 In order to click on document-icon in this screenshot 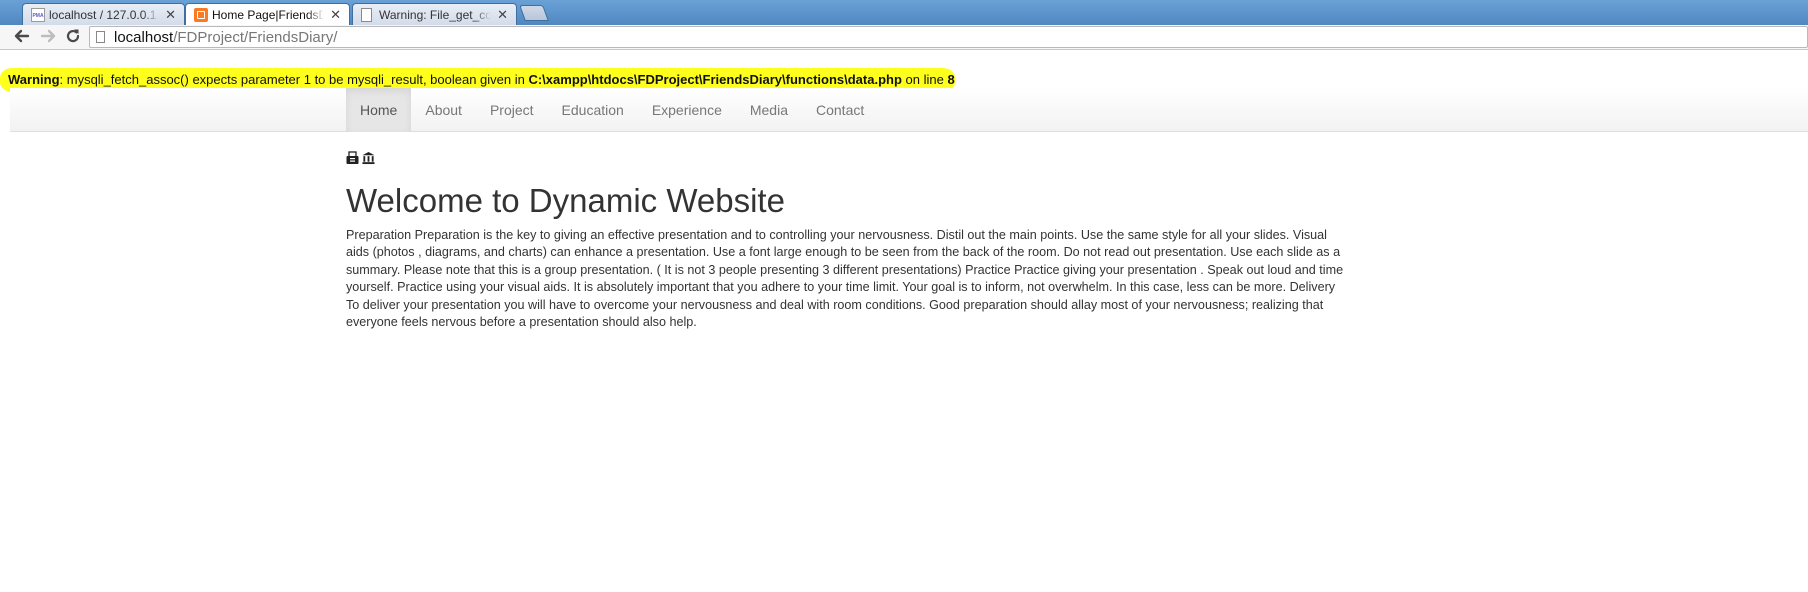, I will do `click(366, 15)`.